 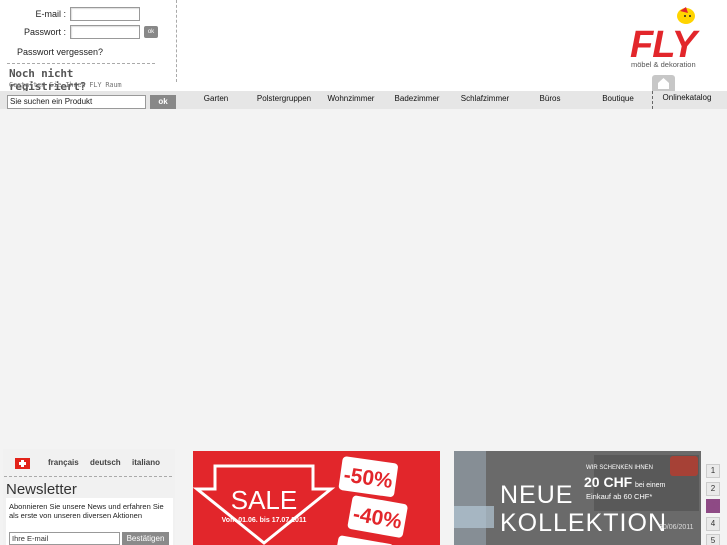 I want to click on lang-deutsch: deutsch, so click(x=105, y=462).